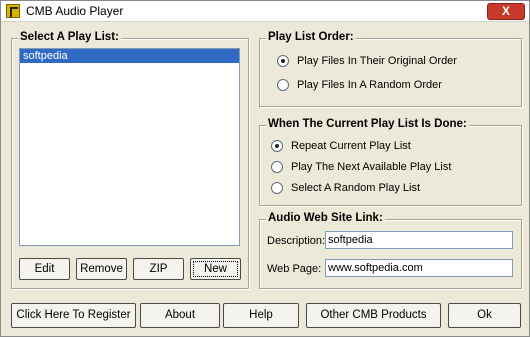 This screenshot has height=337, width=530. I want to click on order-group-title: Play List Order:, so click(311, 37).